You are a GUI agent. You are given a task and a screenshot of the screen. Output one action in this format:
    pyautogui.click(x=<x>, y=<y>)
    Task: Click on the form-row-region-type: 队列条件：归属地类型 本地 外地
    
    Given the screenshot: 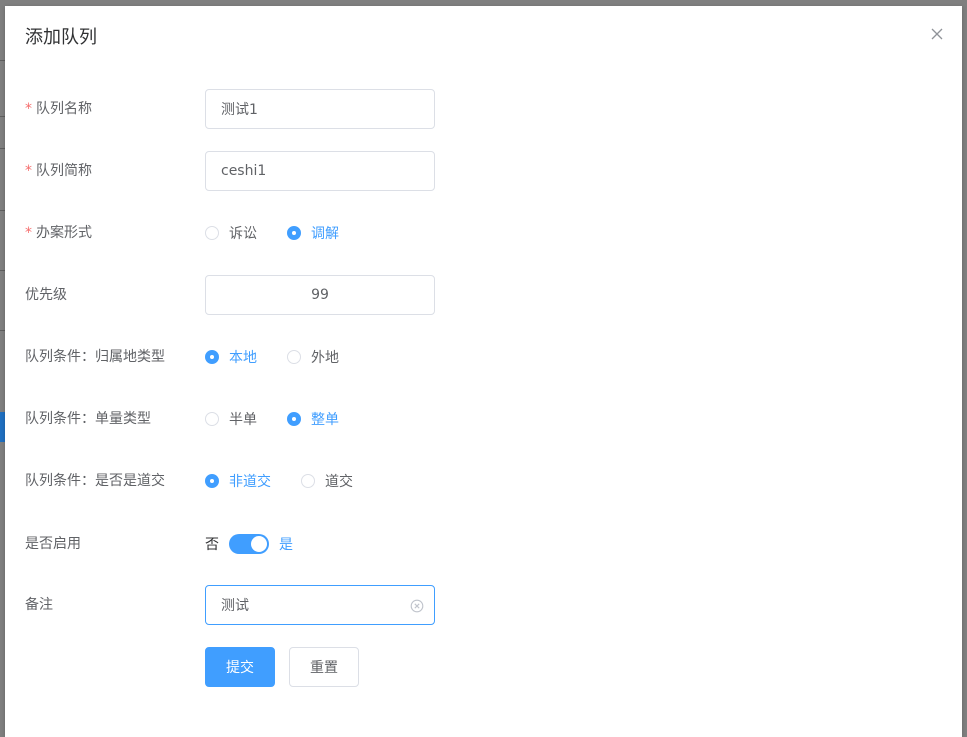 What is the action you would take?
    pyautogui.click(x=483, y=357)
    